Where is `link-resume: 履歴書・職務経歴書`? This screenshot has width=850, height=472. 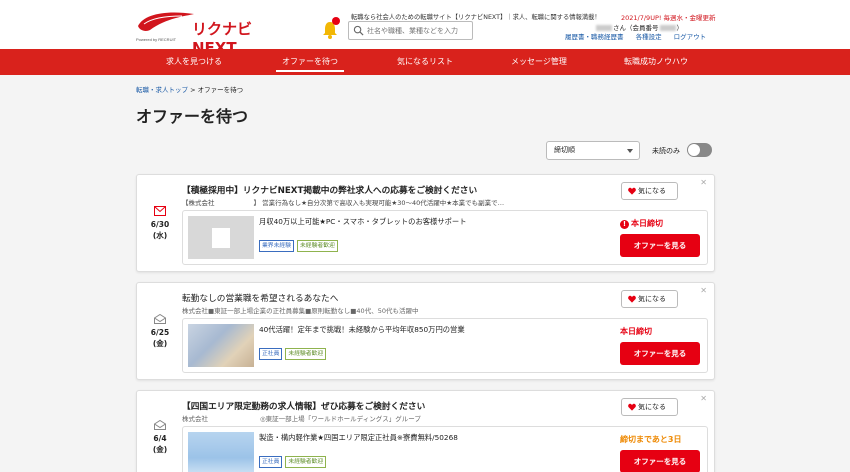 link-resume: 履歴書・職務経歴書 is located at coordinates (594, 37).